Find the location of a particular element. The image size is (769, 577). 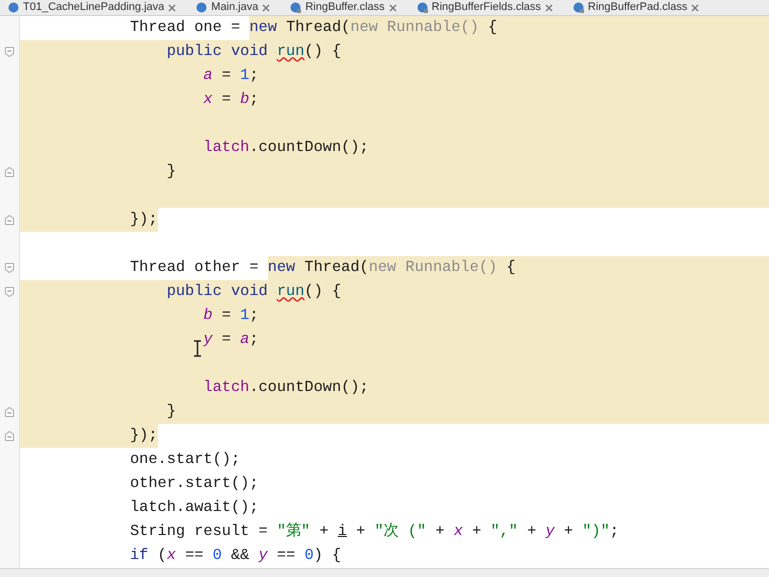

file-tab: Main.java is located at coordinates (233, 7).